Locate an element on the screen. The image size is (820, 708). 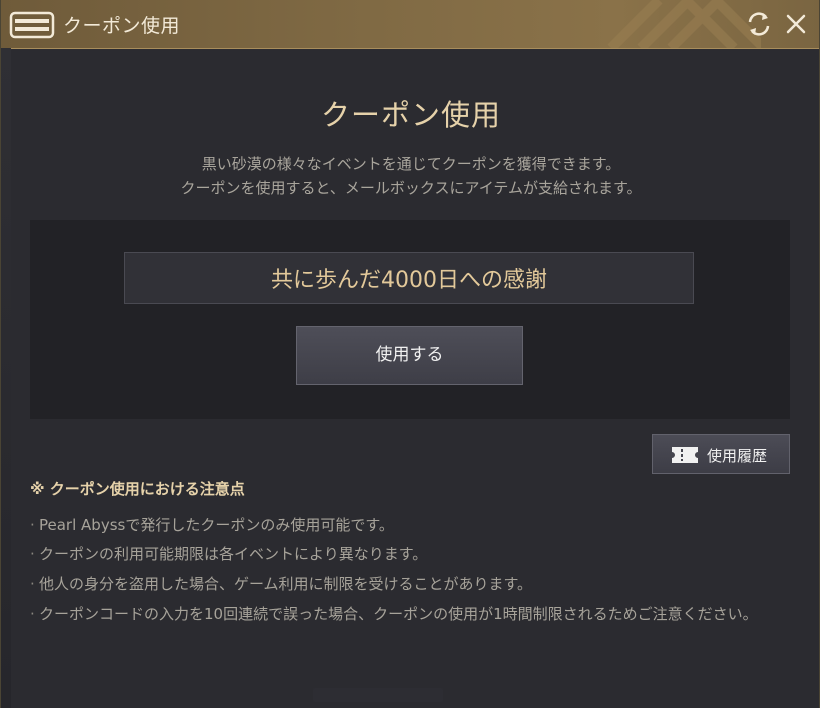
note-item: · クーポンの利用可能期限は各イベントにより異なります。 is located at coordinates (405, 554).